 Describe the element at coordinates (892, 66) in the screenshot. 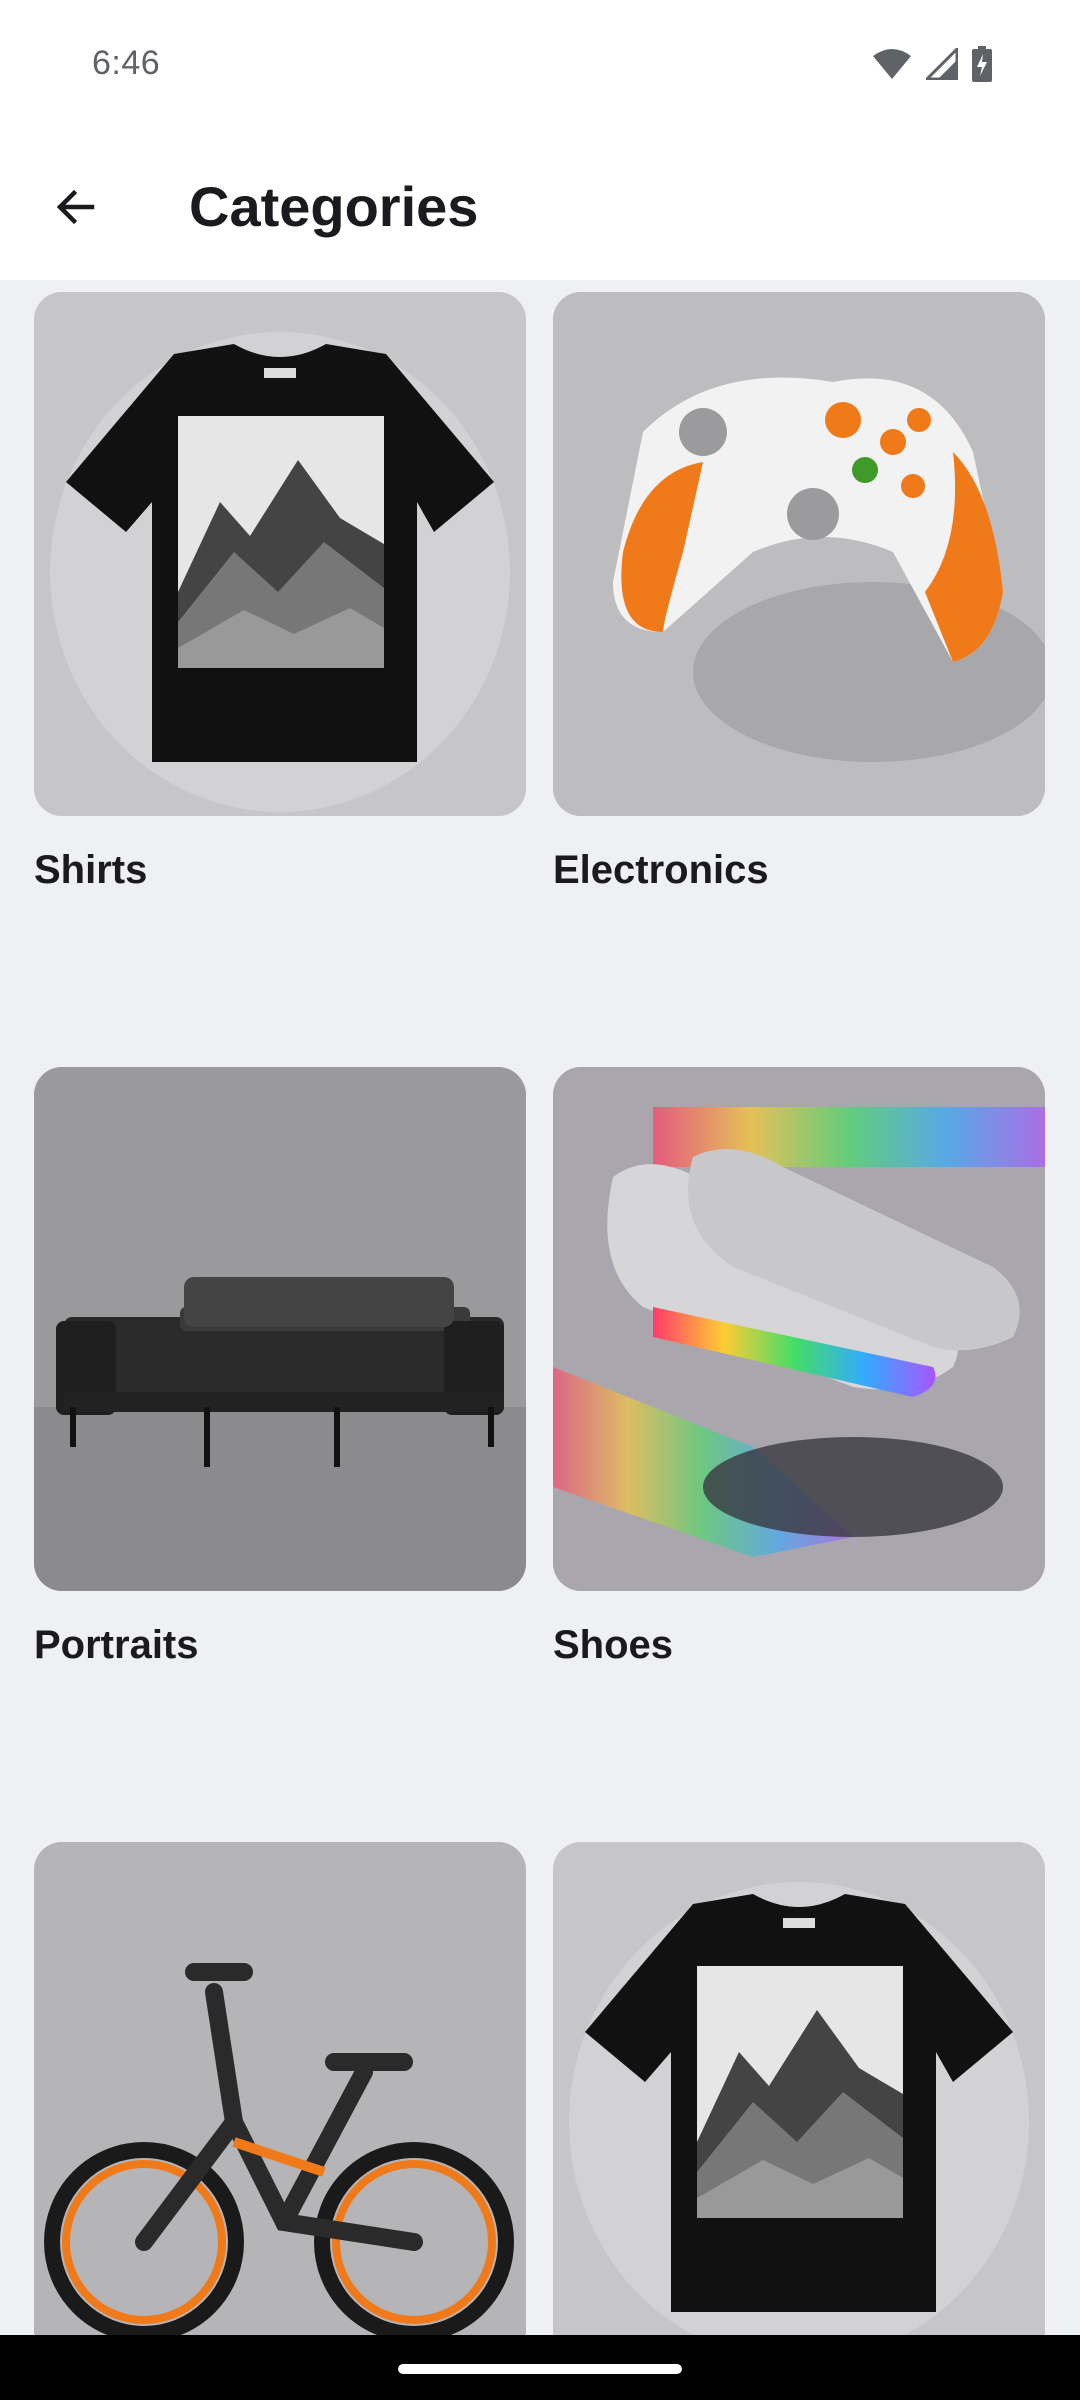

I see `wifi-icon` at that location.